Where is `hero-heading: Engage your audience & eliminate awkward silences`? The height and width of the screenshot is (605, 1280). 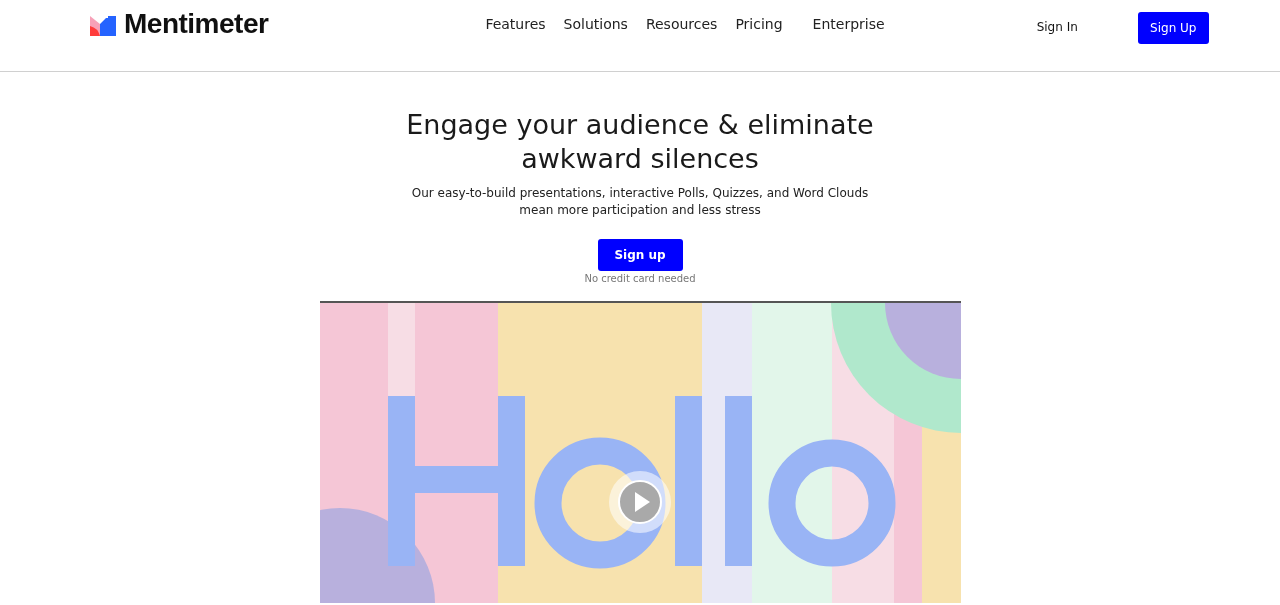
hero-heading: Engage your audience & eliminate awkward silences is located at coordinates (640, 142).